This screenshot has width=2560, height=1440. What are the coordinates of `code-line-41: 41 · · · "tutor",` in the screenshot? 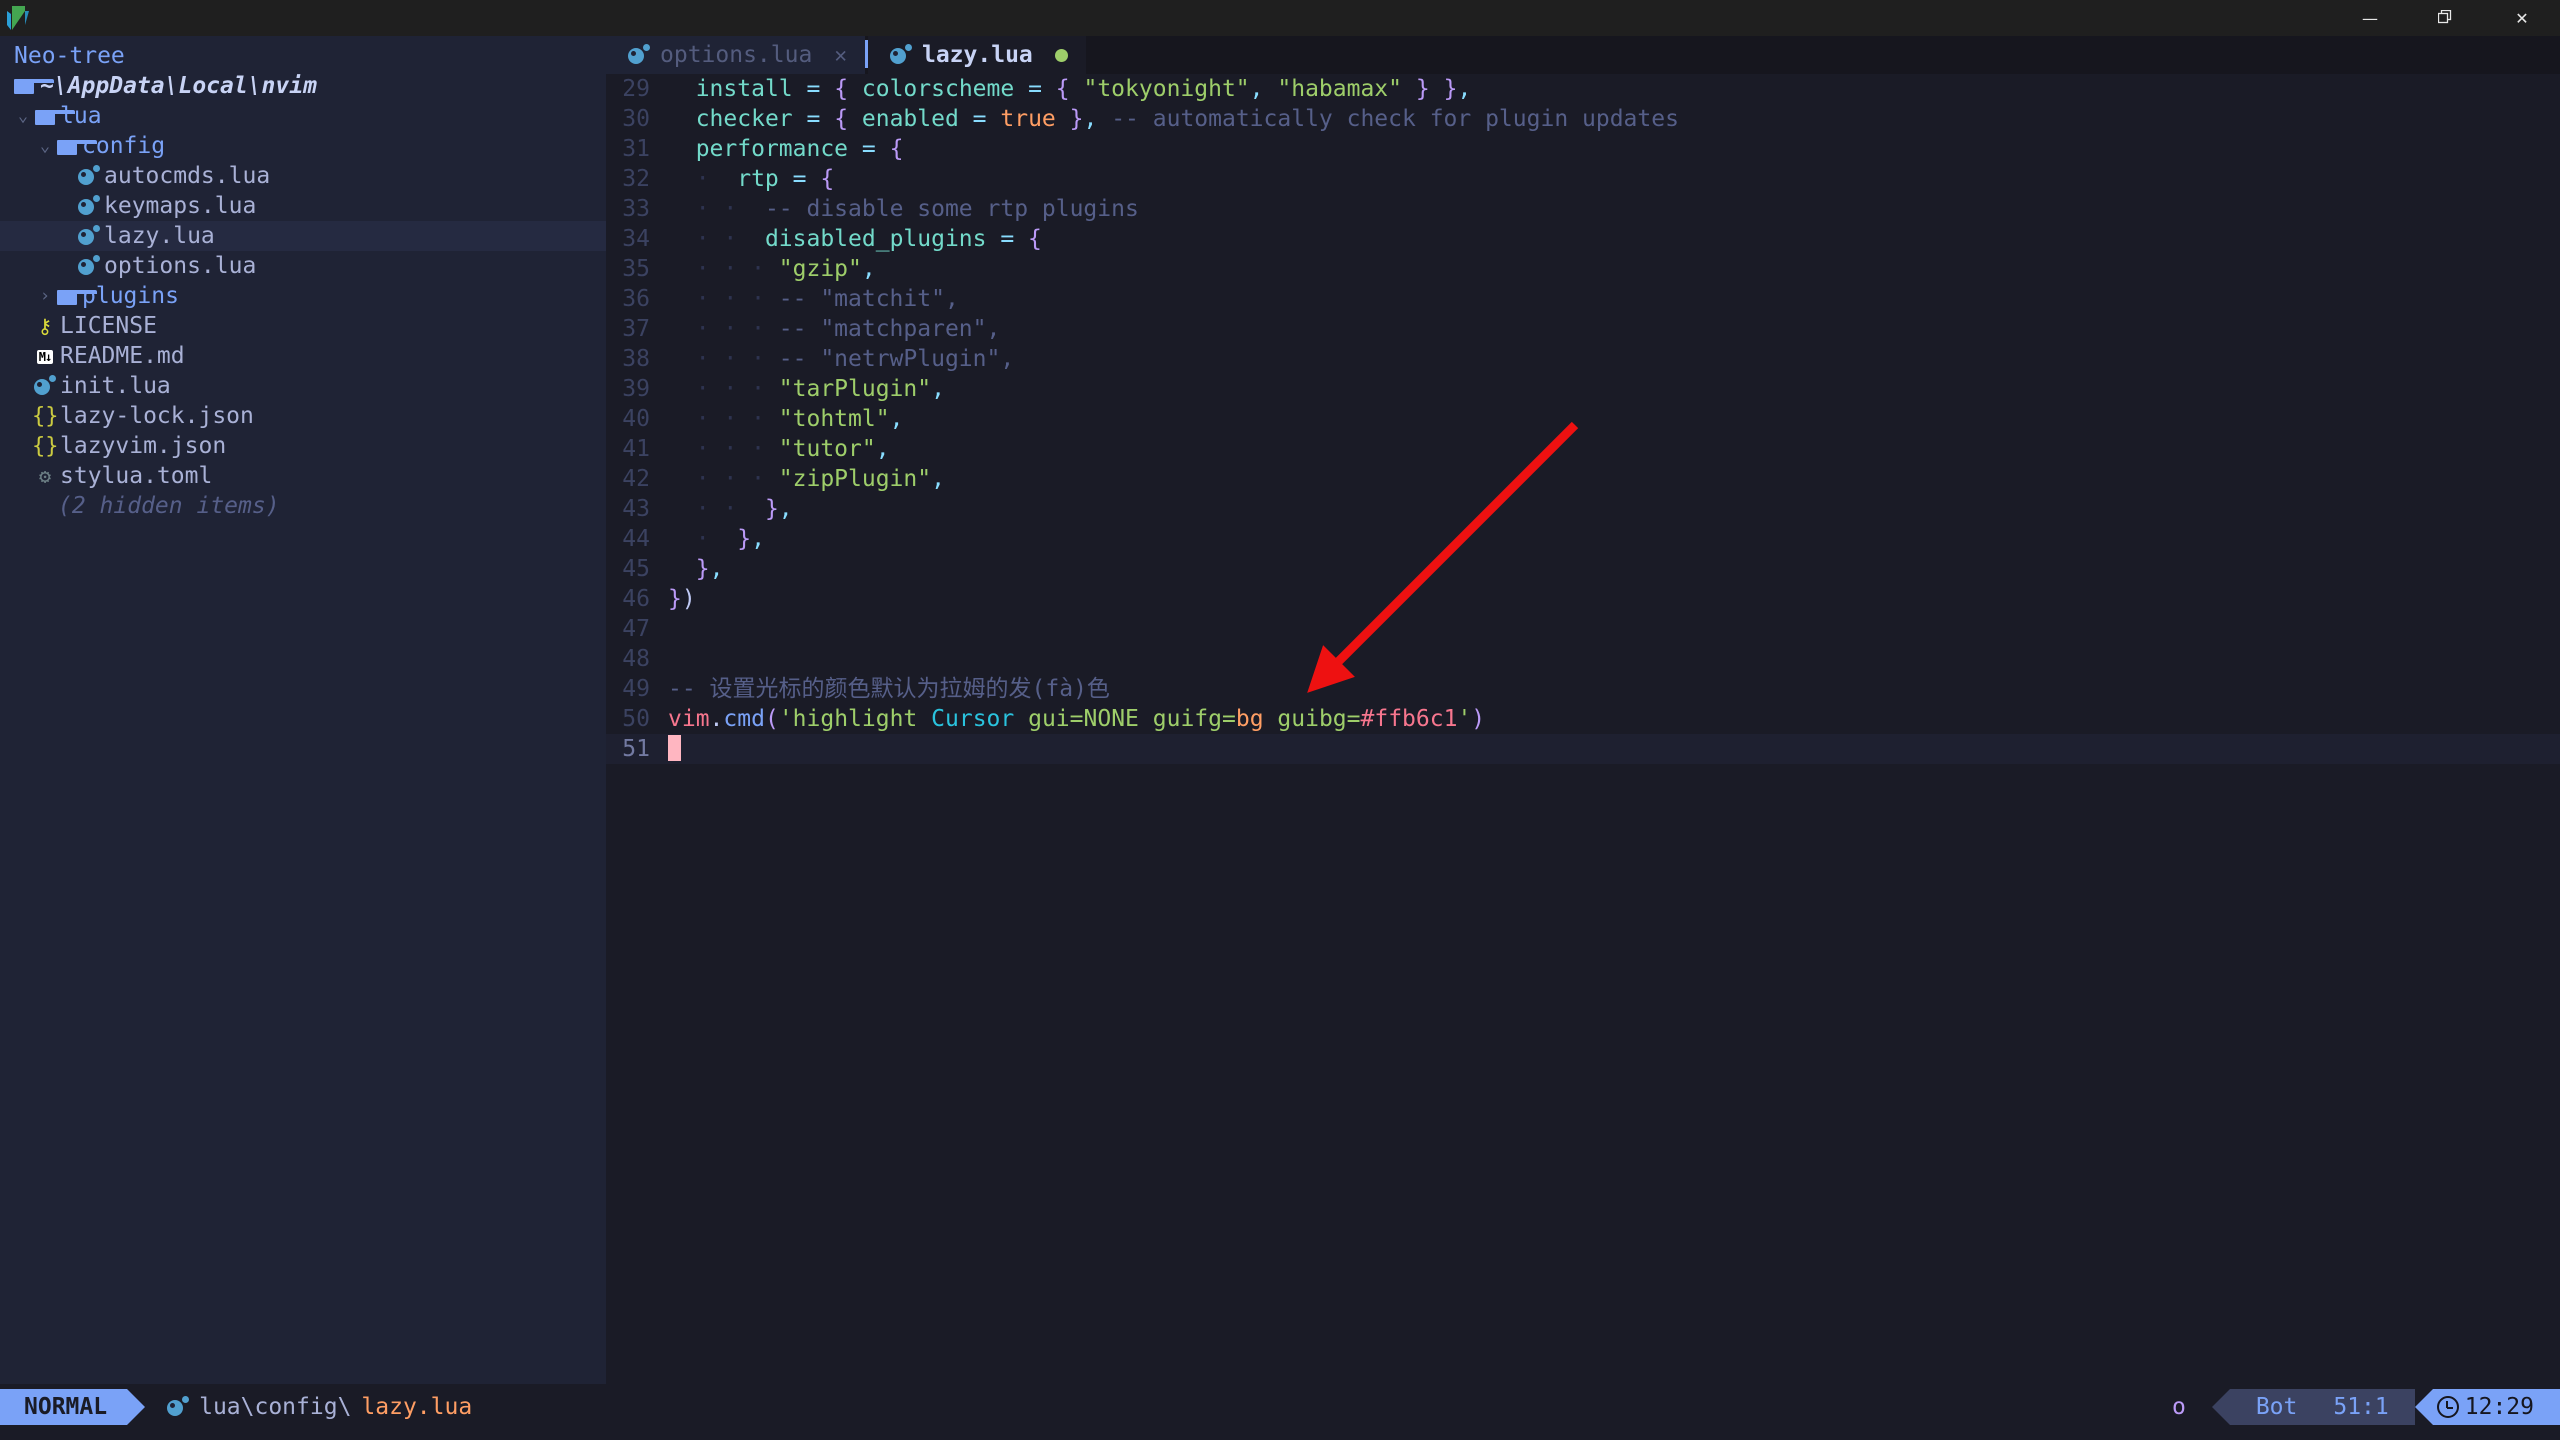 It's located at (1583, 449).